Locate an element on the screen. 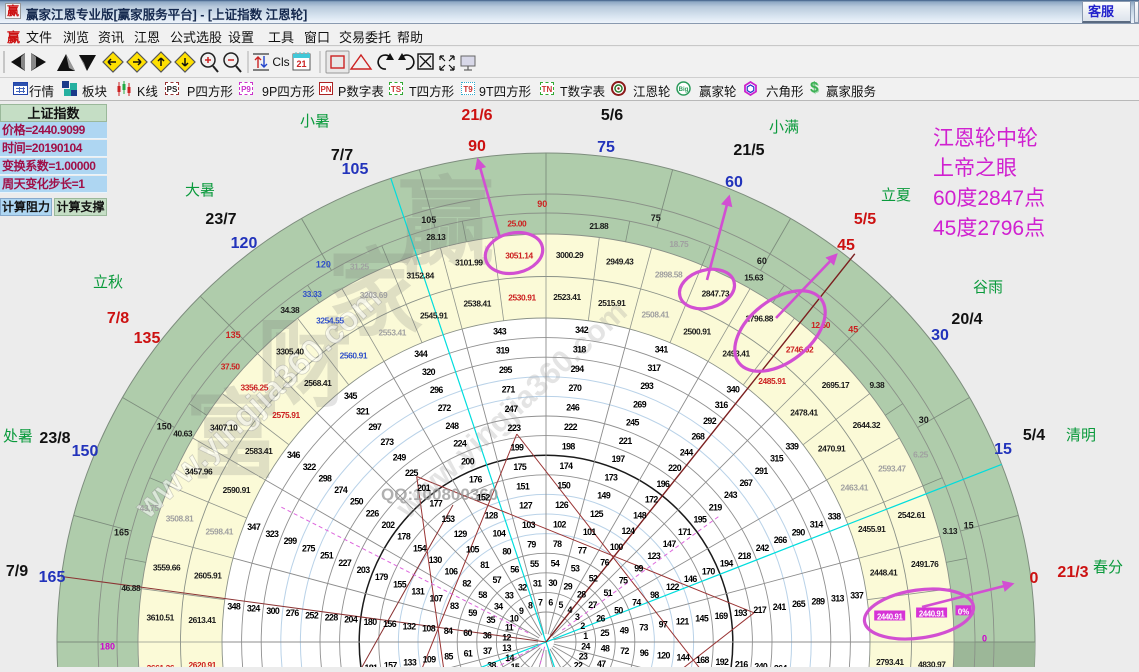  svg-text: 124 is located at coordinates (629, 531).